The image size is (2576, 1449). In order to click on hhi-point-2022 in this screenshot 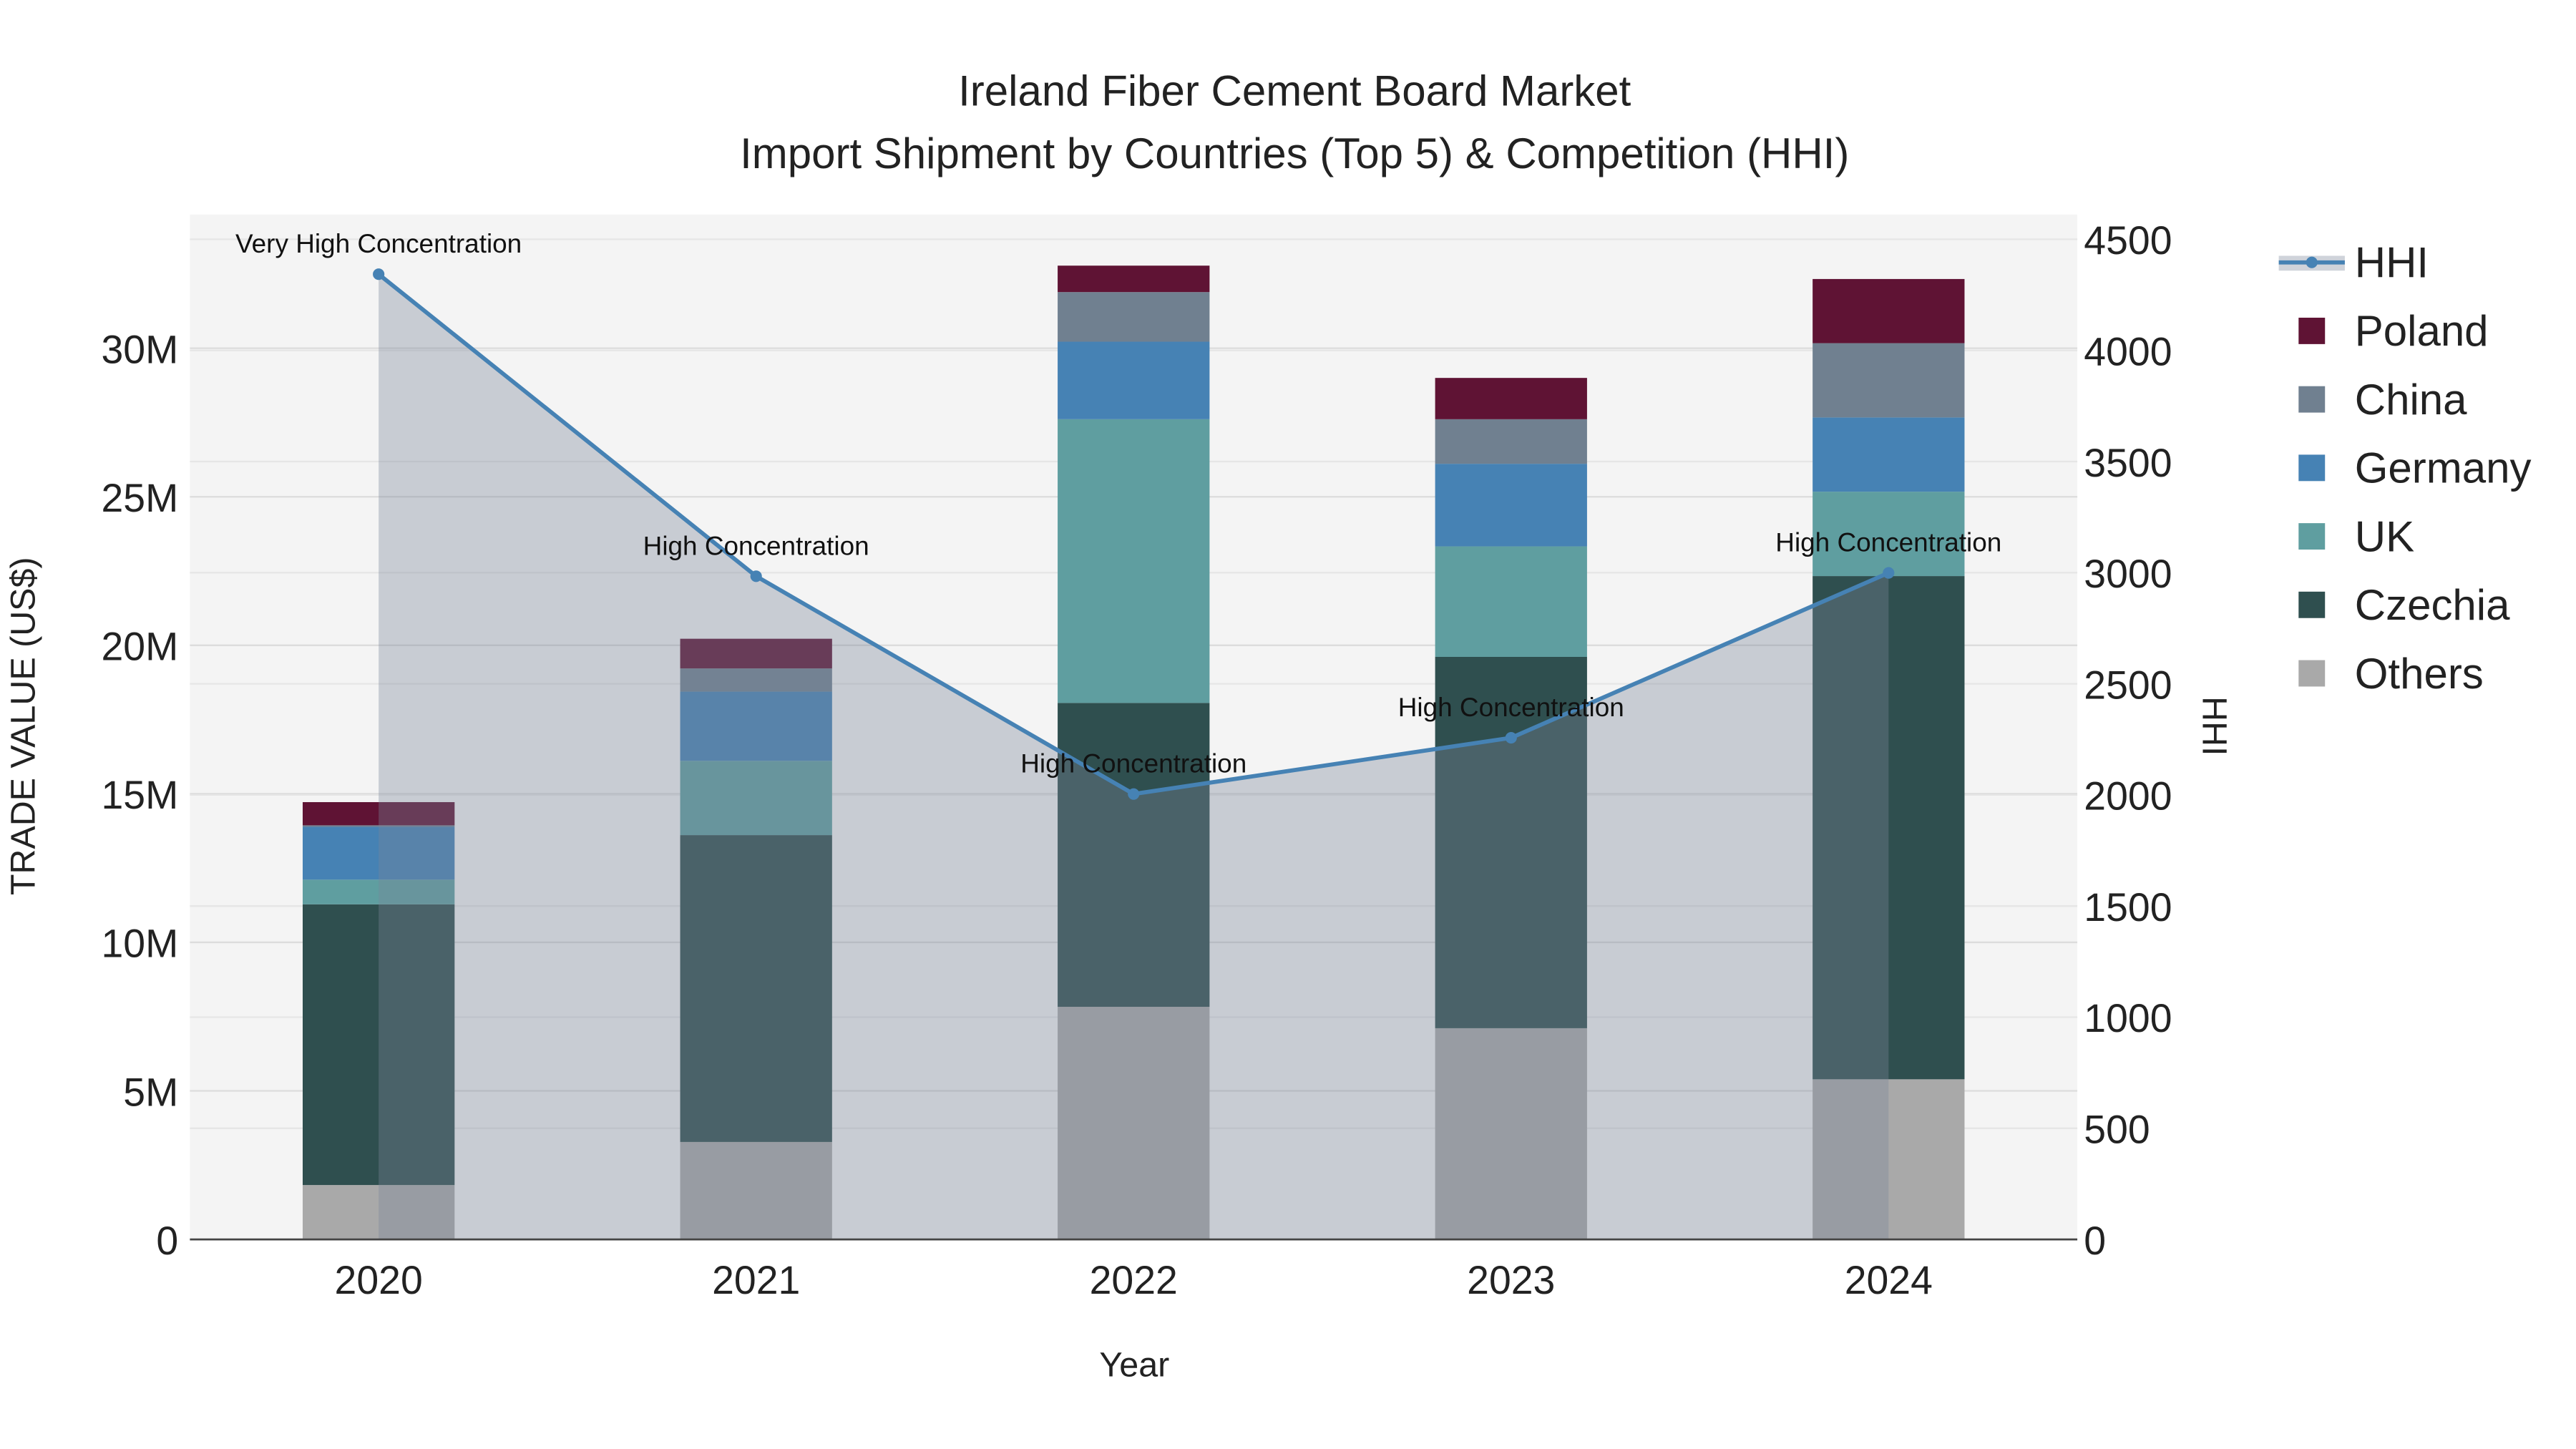, I will do `click(1134, 794)`.